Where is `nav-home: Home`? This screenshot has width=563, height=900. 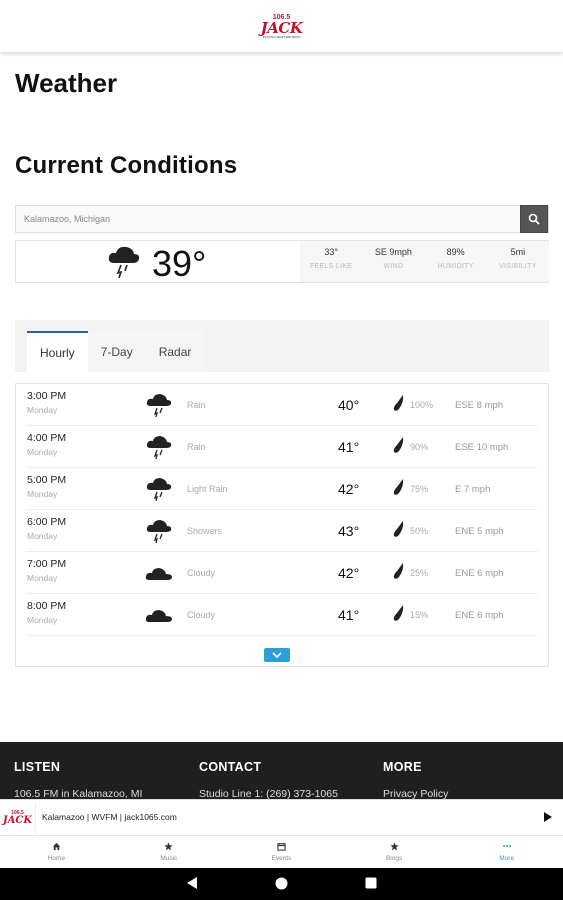 nav-home: Home is located at coordinates (56, 852).